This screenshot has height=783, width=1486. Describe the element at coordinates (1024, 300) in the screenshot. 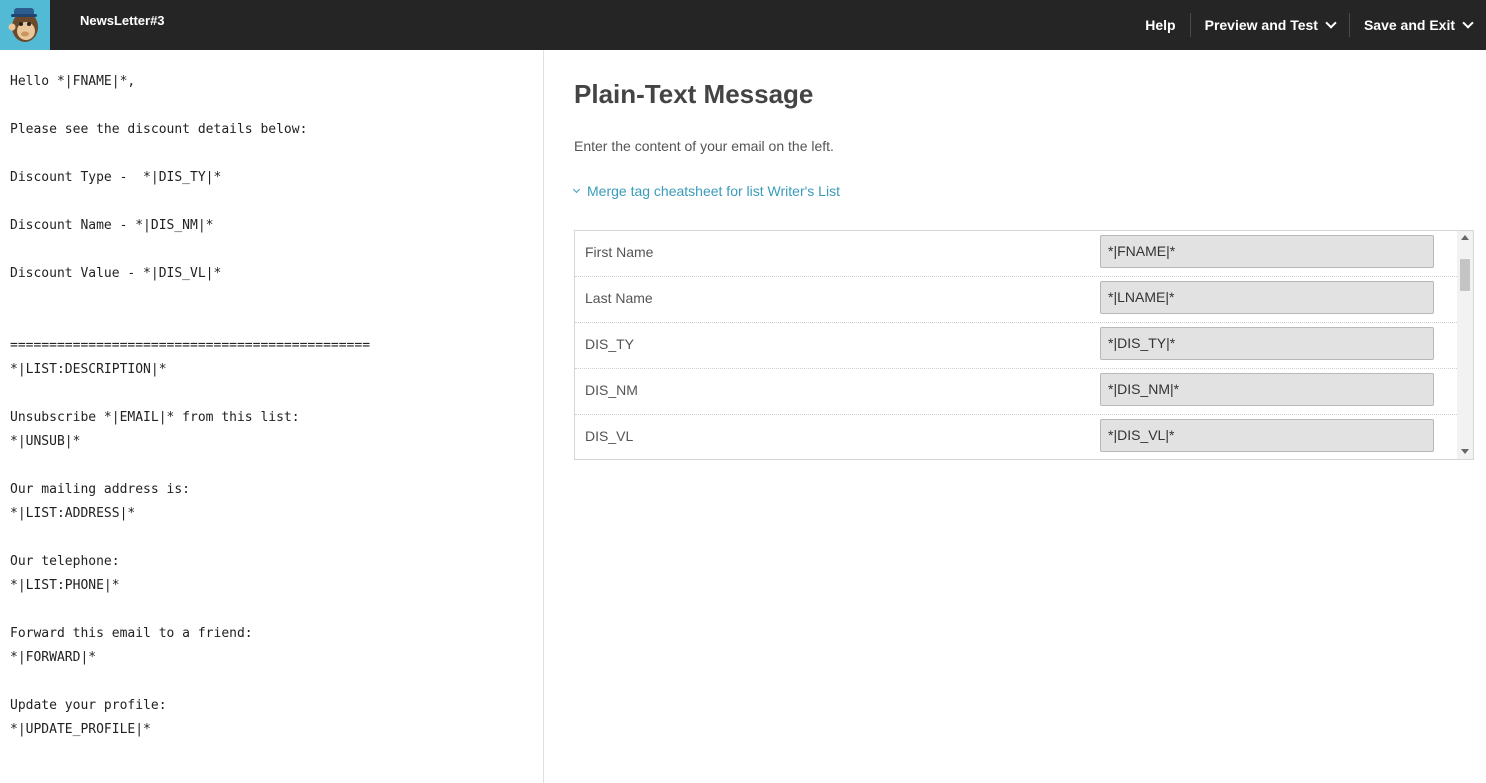

I see `table-row: Last Name *|LNAME|*` at that location.